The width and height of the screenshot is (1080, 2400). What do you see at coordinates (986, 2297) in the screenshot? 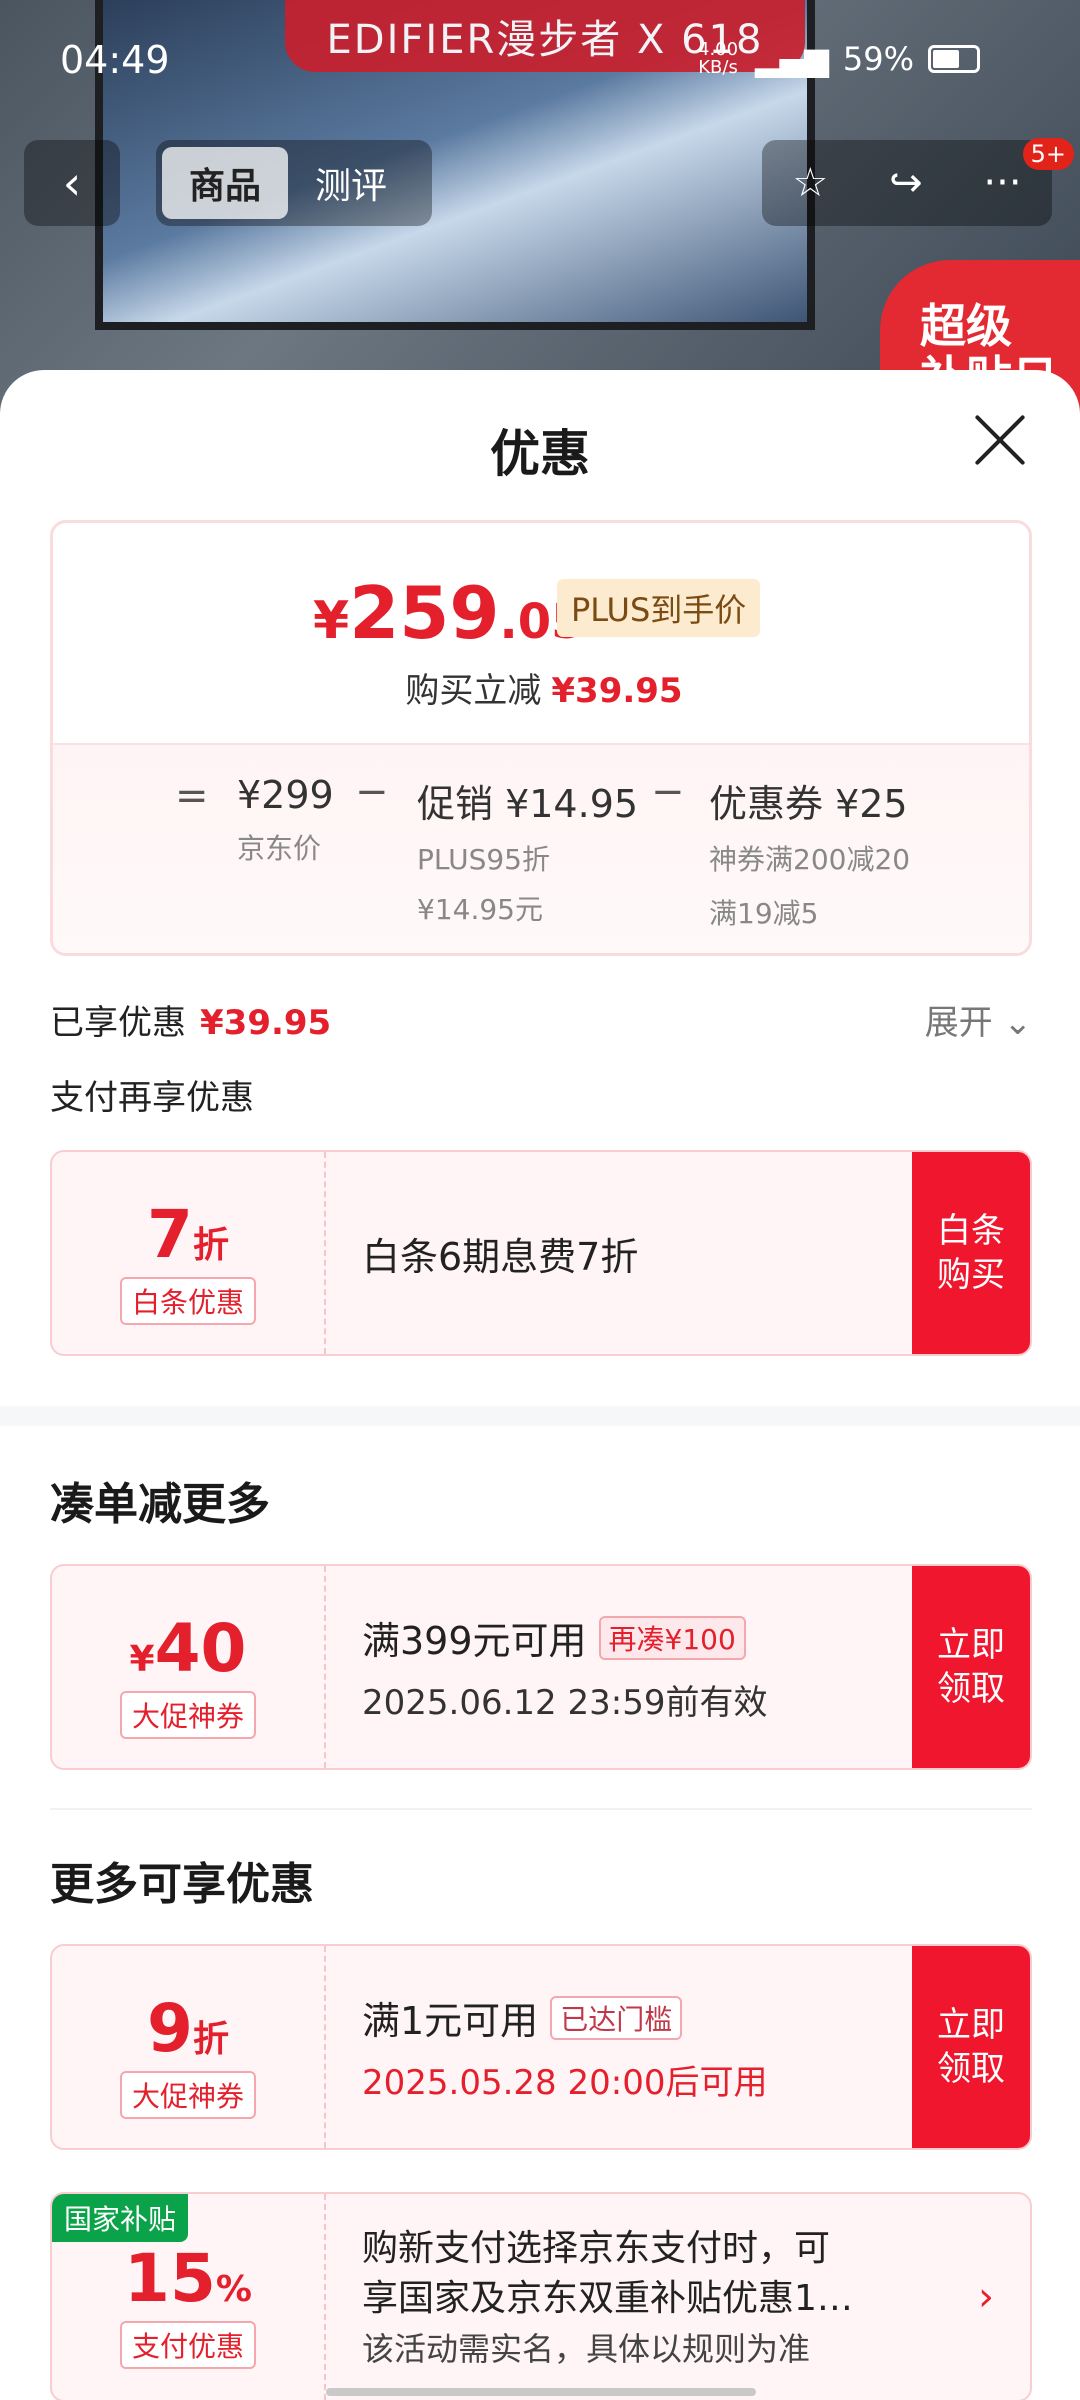
I see `chevron-right-icon: ›` at bounding box center [986, 2297].